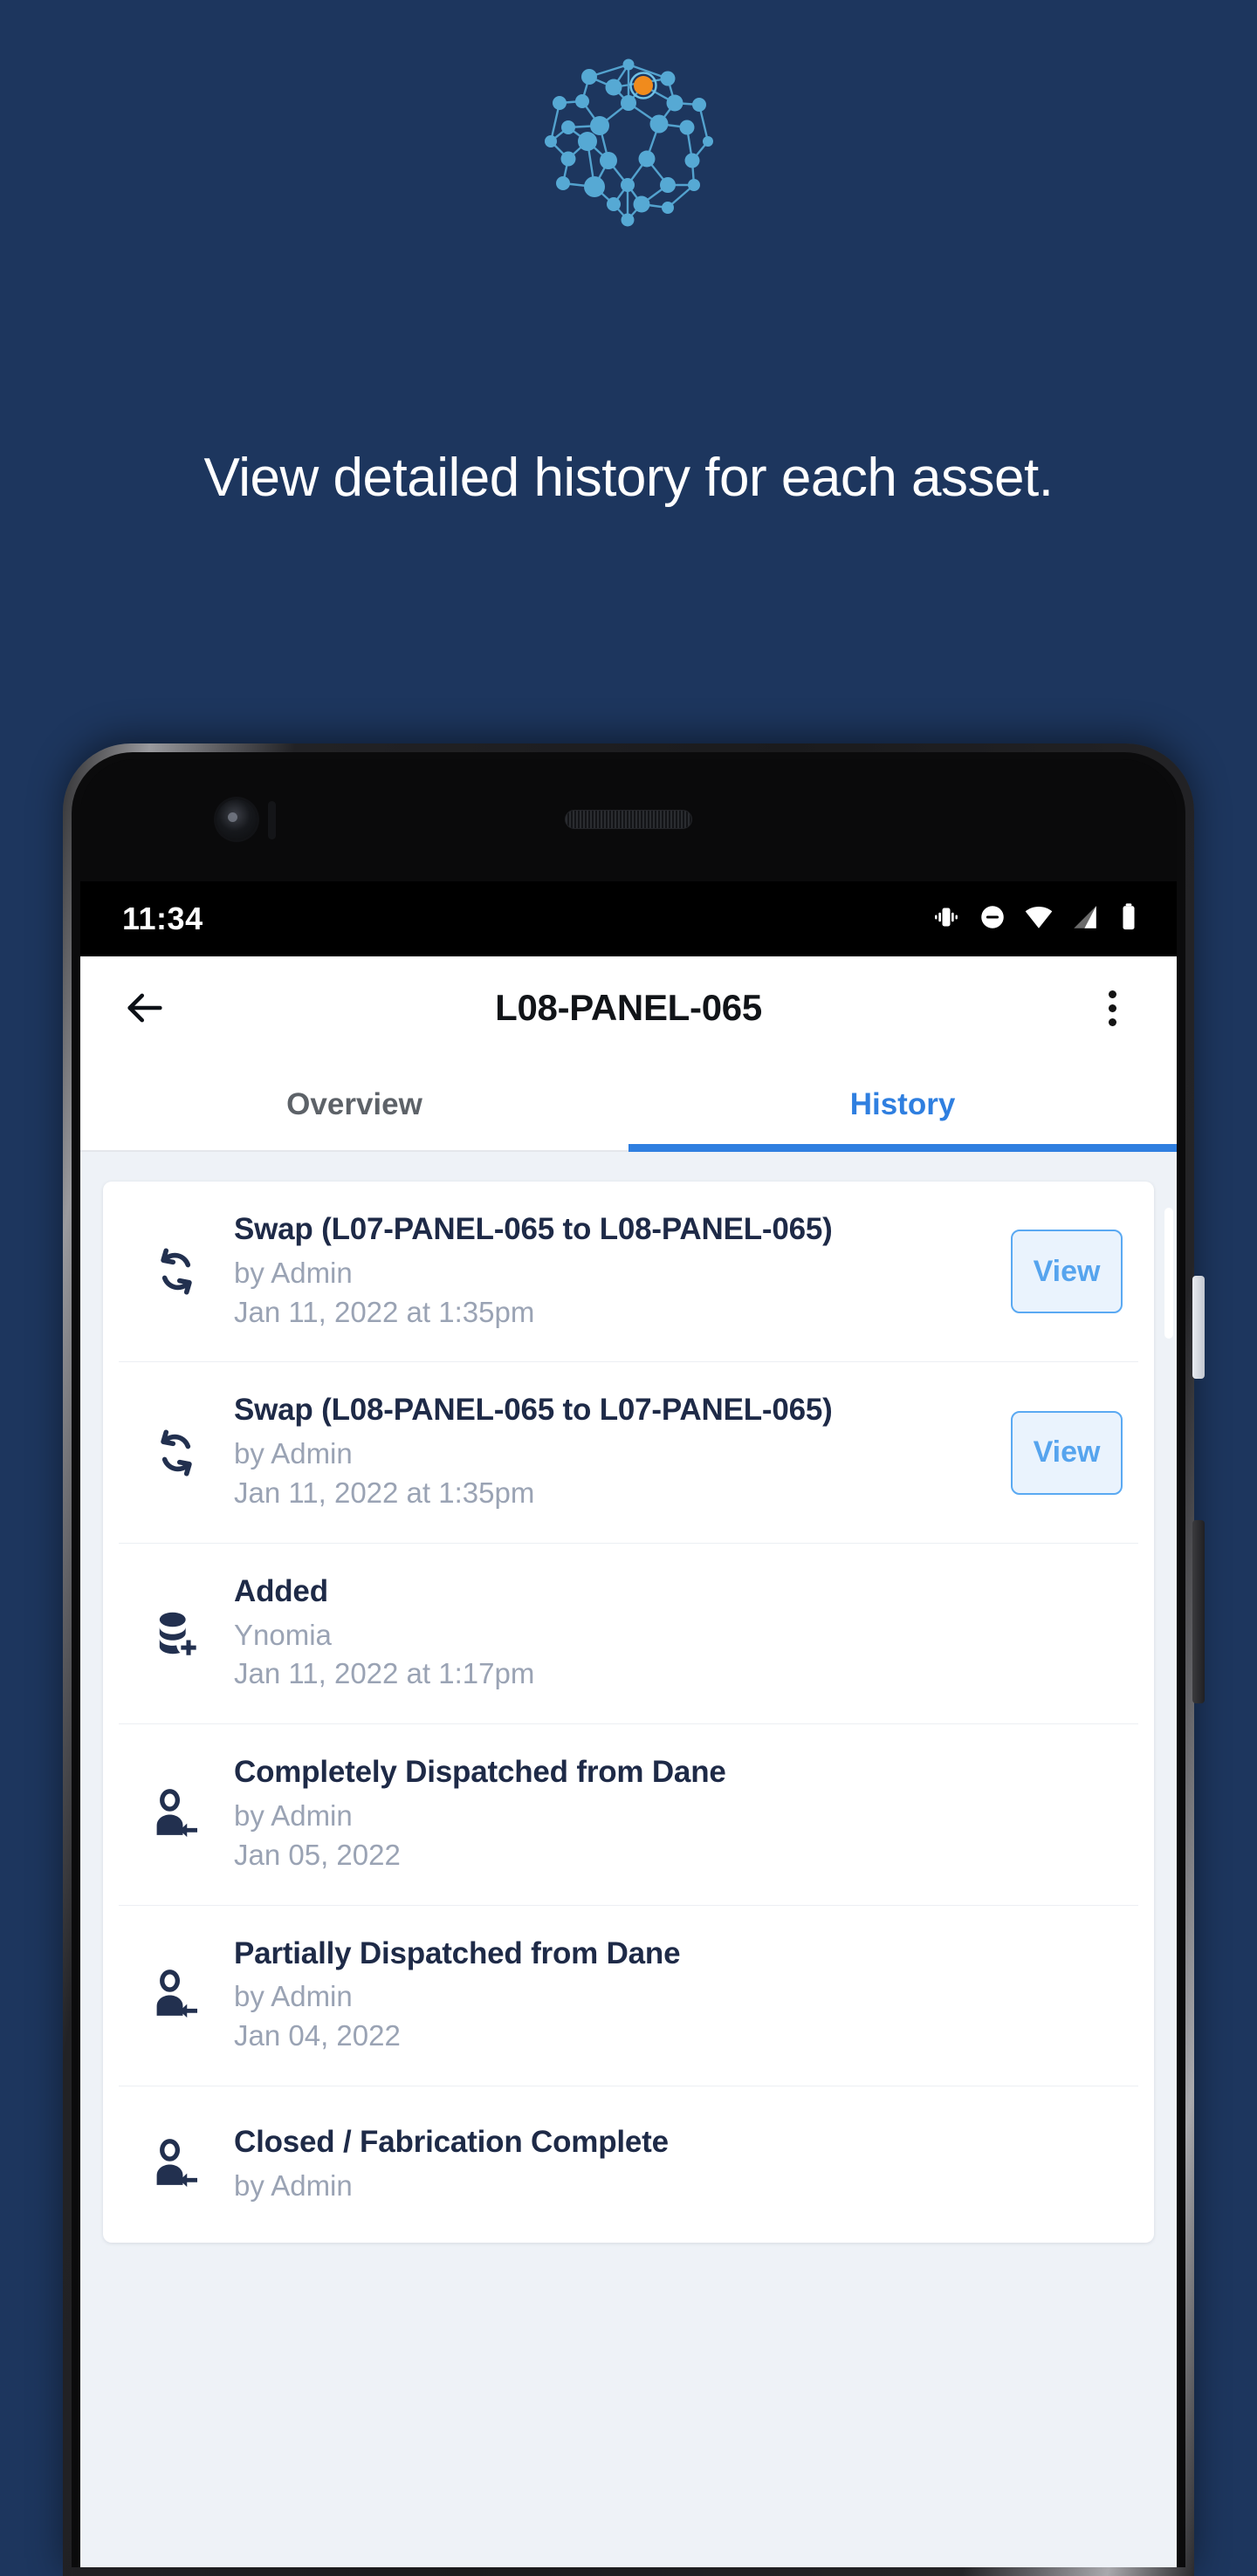 This screenshot has width=1257, height=2576. Describe the element at coordinates (628, 1632) in the screenshot. I see `table-row: Added Ynomia Jan 11, 2022 at 1:17pm` at that location.